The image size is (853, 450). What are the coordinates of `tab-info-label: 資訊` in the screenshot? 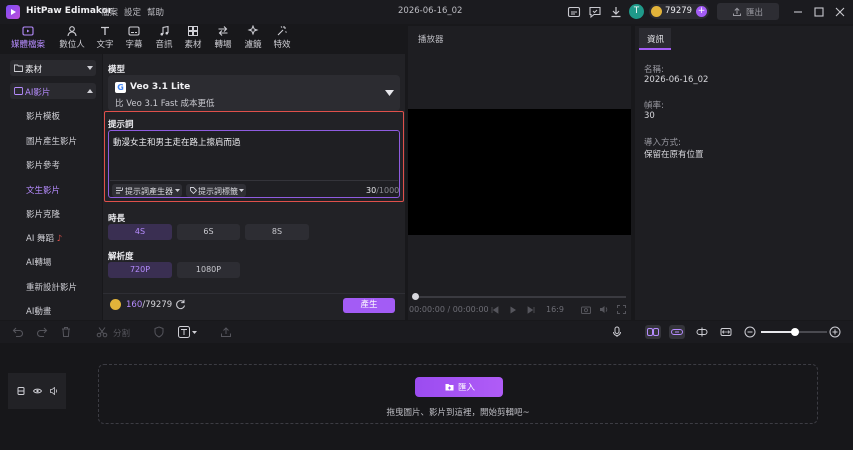 It's located at (656, 40).